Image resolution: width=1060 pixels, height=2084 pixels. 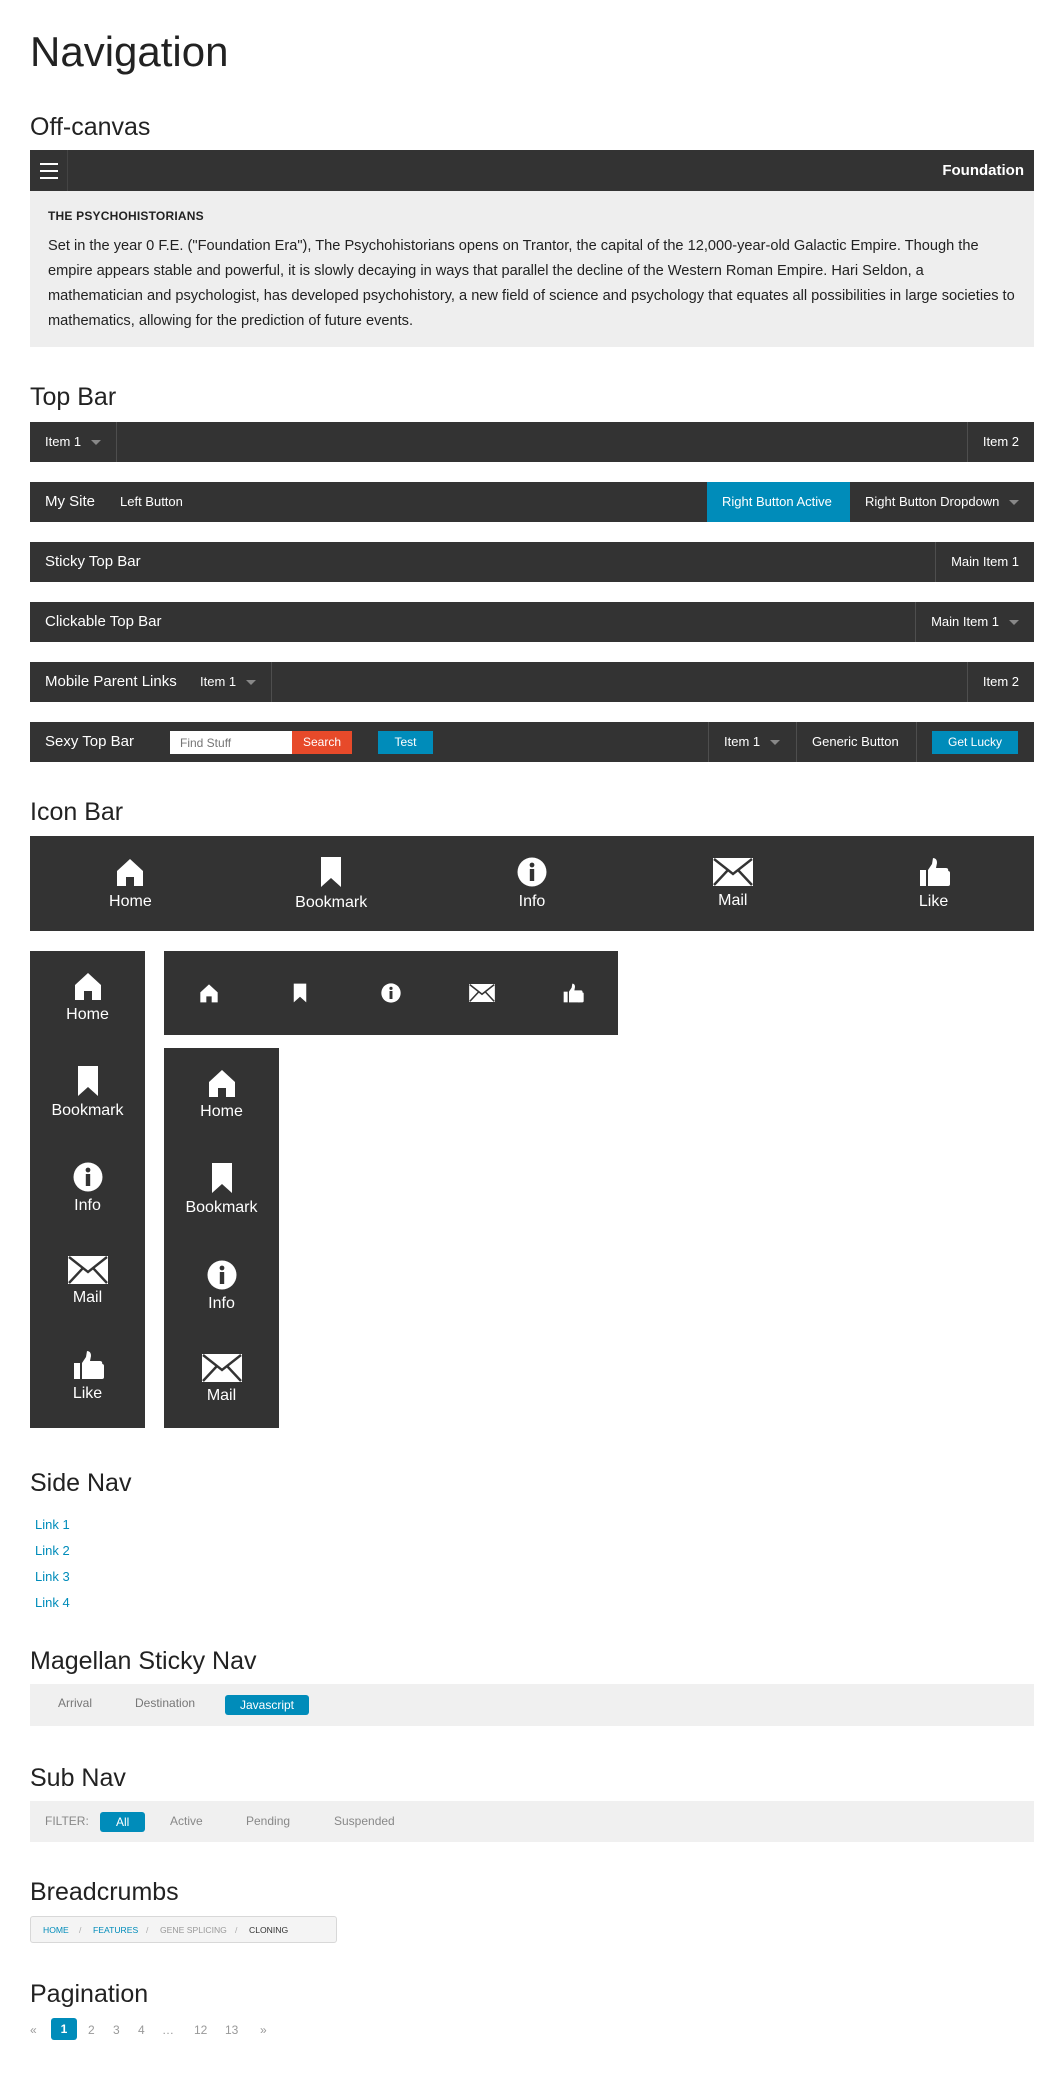 What do you see at coordinates (751, 742) in the screenshot?
I see `topbar6-item1-dropdown: Item 1` at bounding box center [751, 742].